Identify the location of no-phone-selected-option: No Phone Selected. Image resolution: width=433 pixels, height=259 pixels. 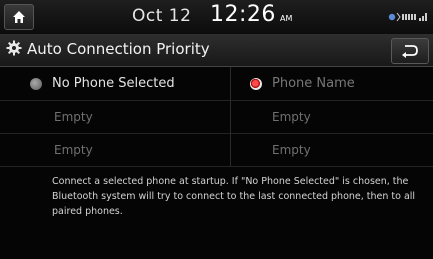
(127, 83).